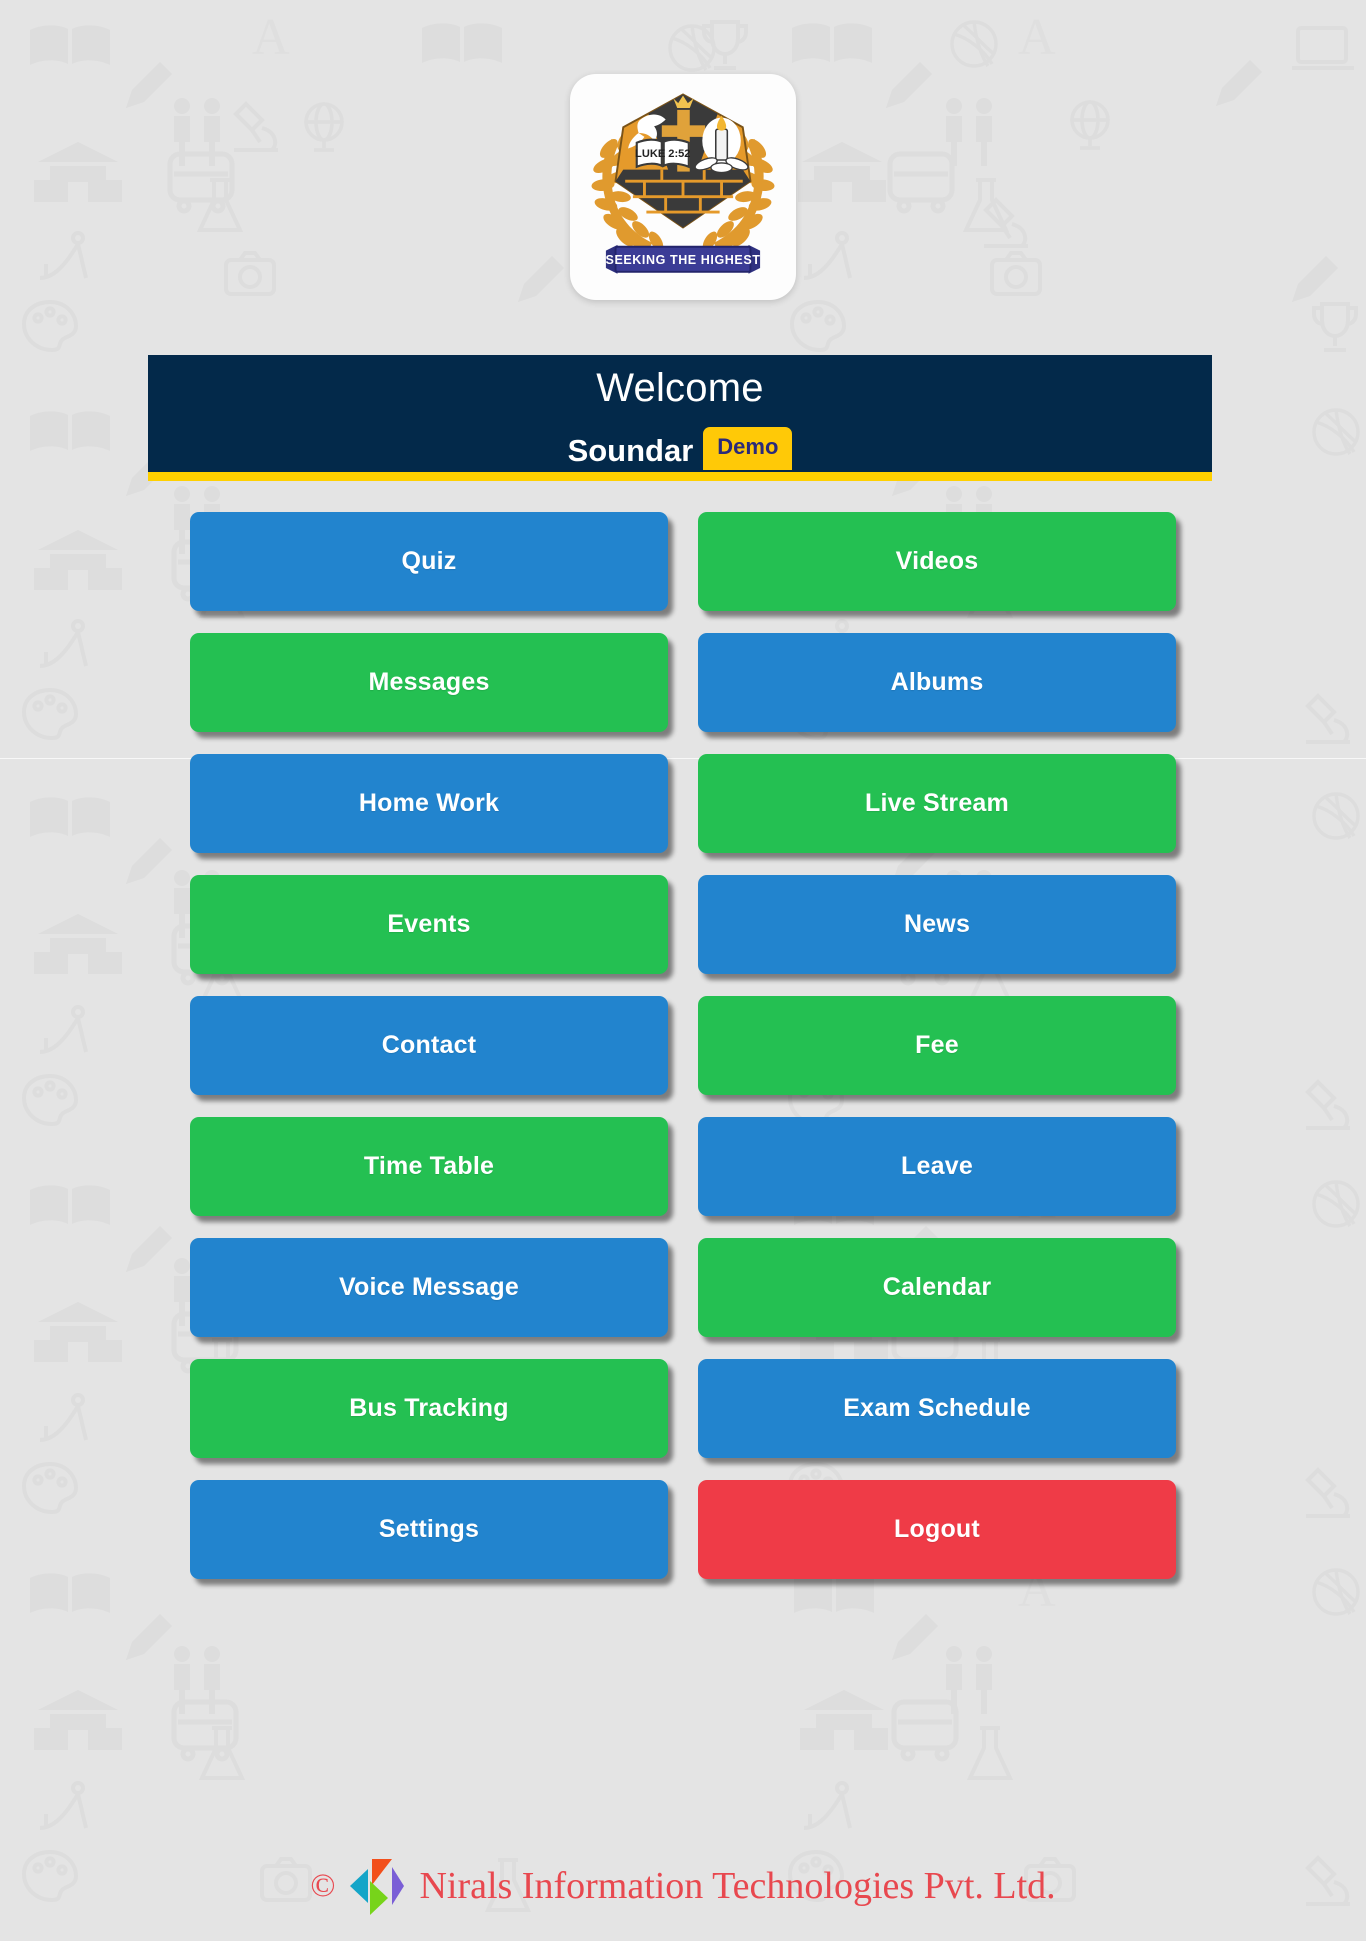 This screenshot has width=1366, height=1941. I want to click on menu-button-label: Logout, so click(937, 1529).